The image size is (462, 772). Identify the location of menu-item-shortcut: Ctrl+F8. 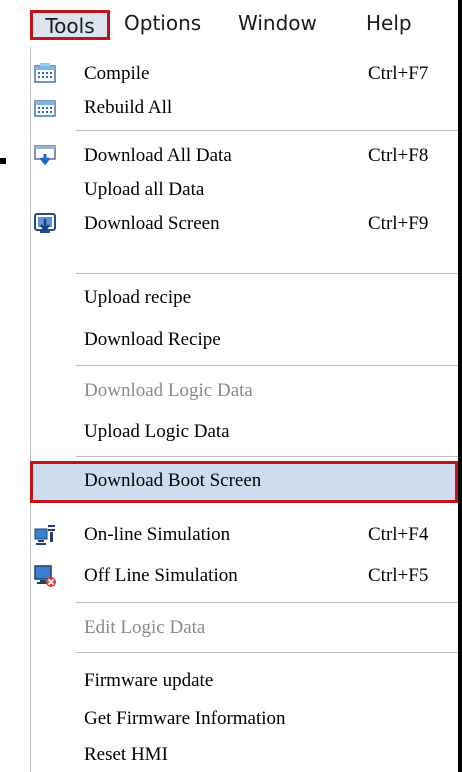
(398, 155).